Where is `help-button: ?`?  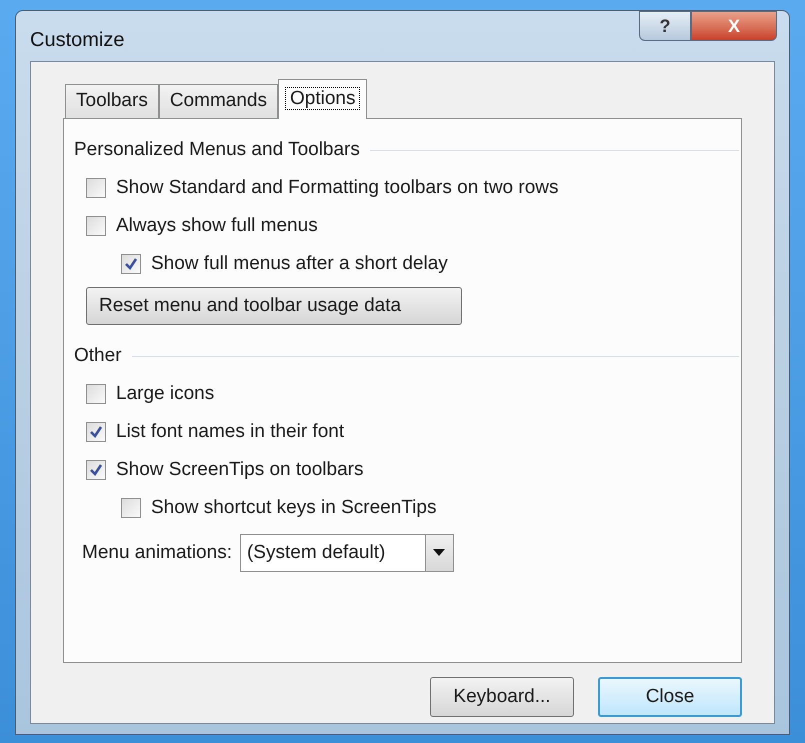 help-button: ? is located at coordinates (665, 26).